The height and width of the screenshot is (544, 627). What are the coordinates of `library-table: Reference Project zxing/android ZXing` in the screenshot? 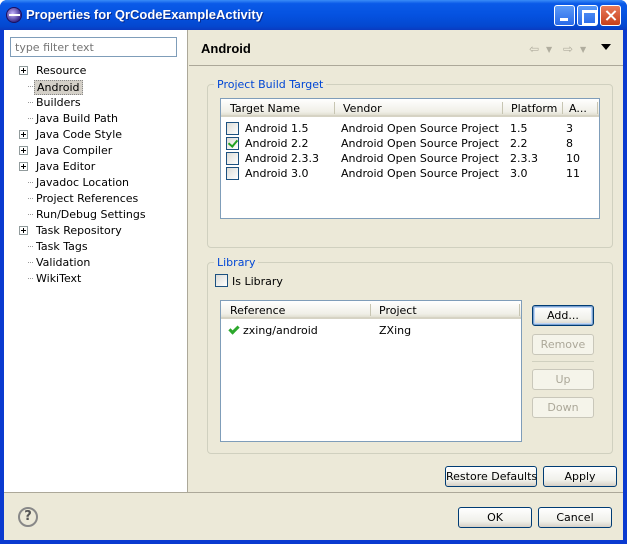 It's located at (371, 371).